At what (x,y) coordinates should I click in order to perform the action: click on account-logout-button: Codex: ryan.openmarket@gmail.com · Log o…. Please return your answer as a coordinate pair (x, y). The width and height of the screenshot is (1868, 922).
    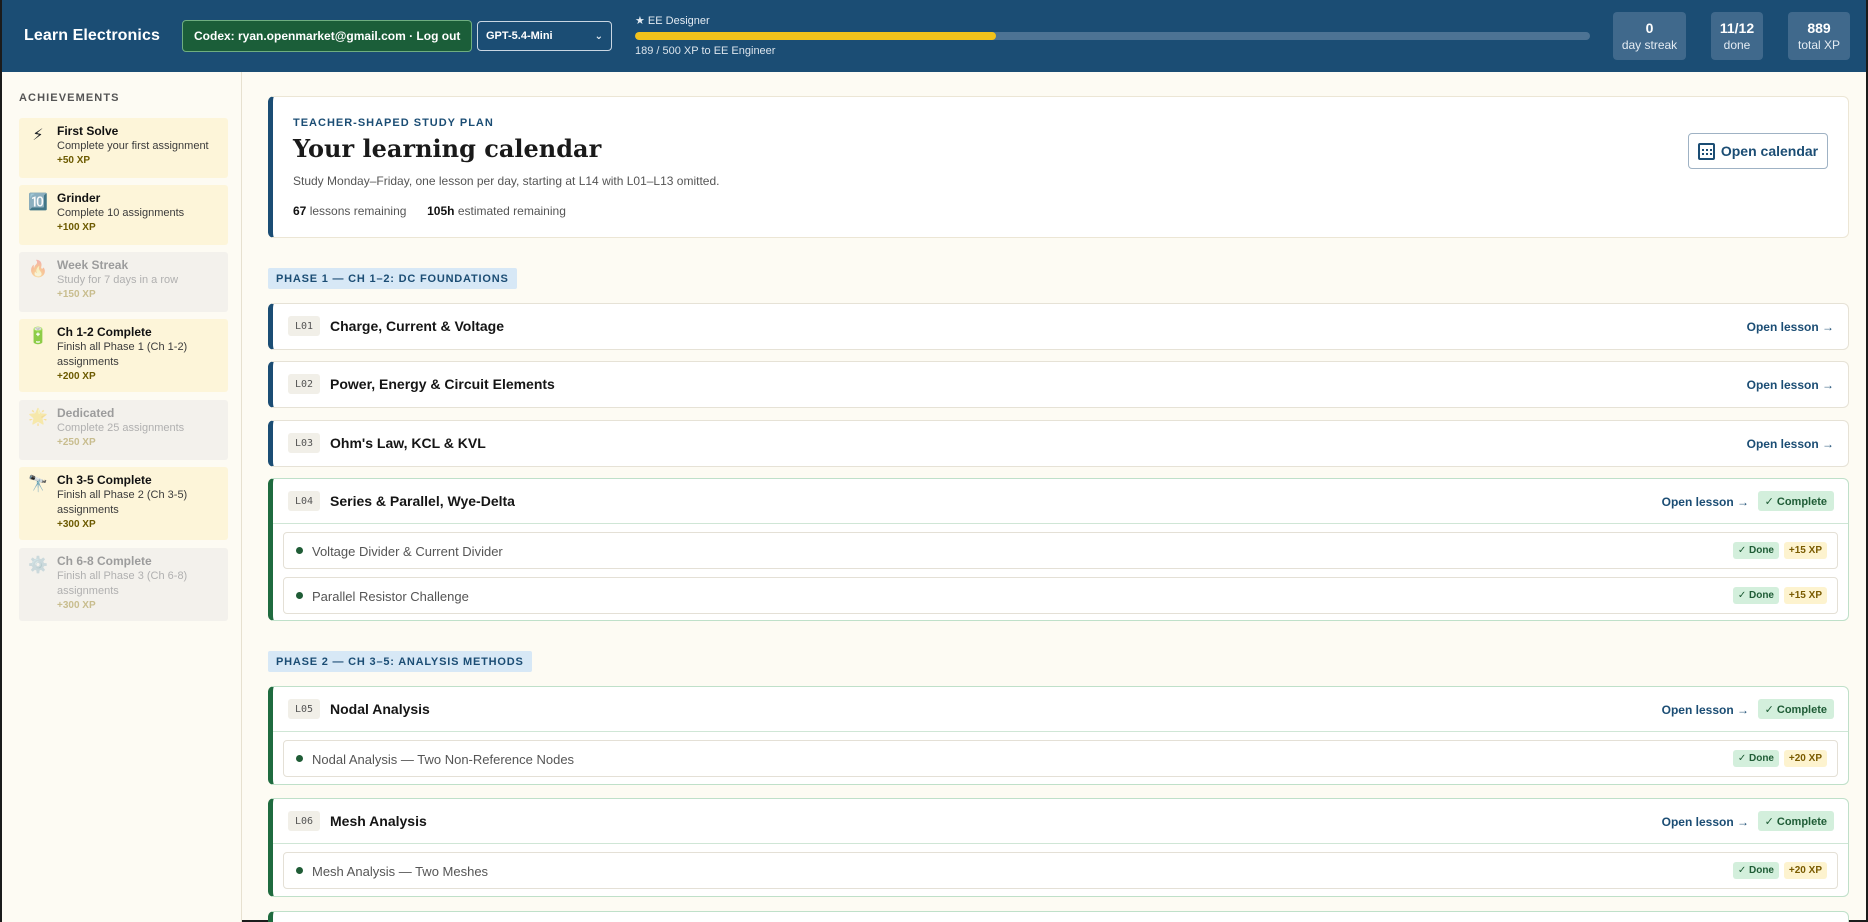
    Looking at the image, I should click on (327, 36).